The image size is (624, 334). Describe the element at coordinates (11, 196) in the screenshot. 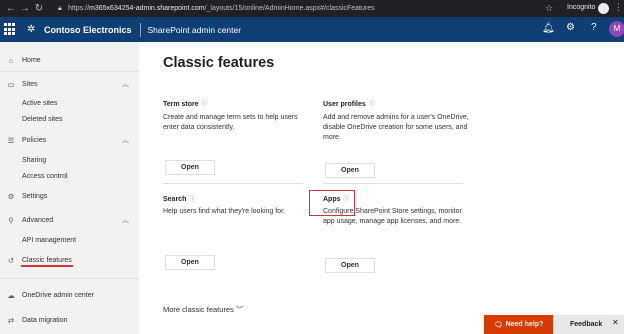

I see `gear-icon: ⚙` at that location.